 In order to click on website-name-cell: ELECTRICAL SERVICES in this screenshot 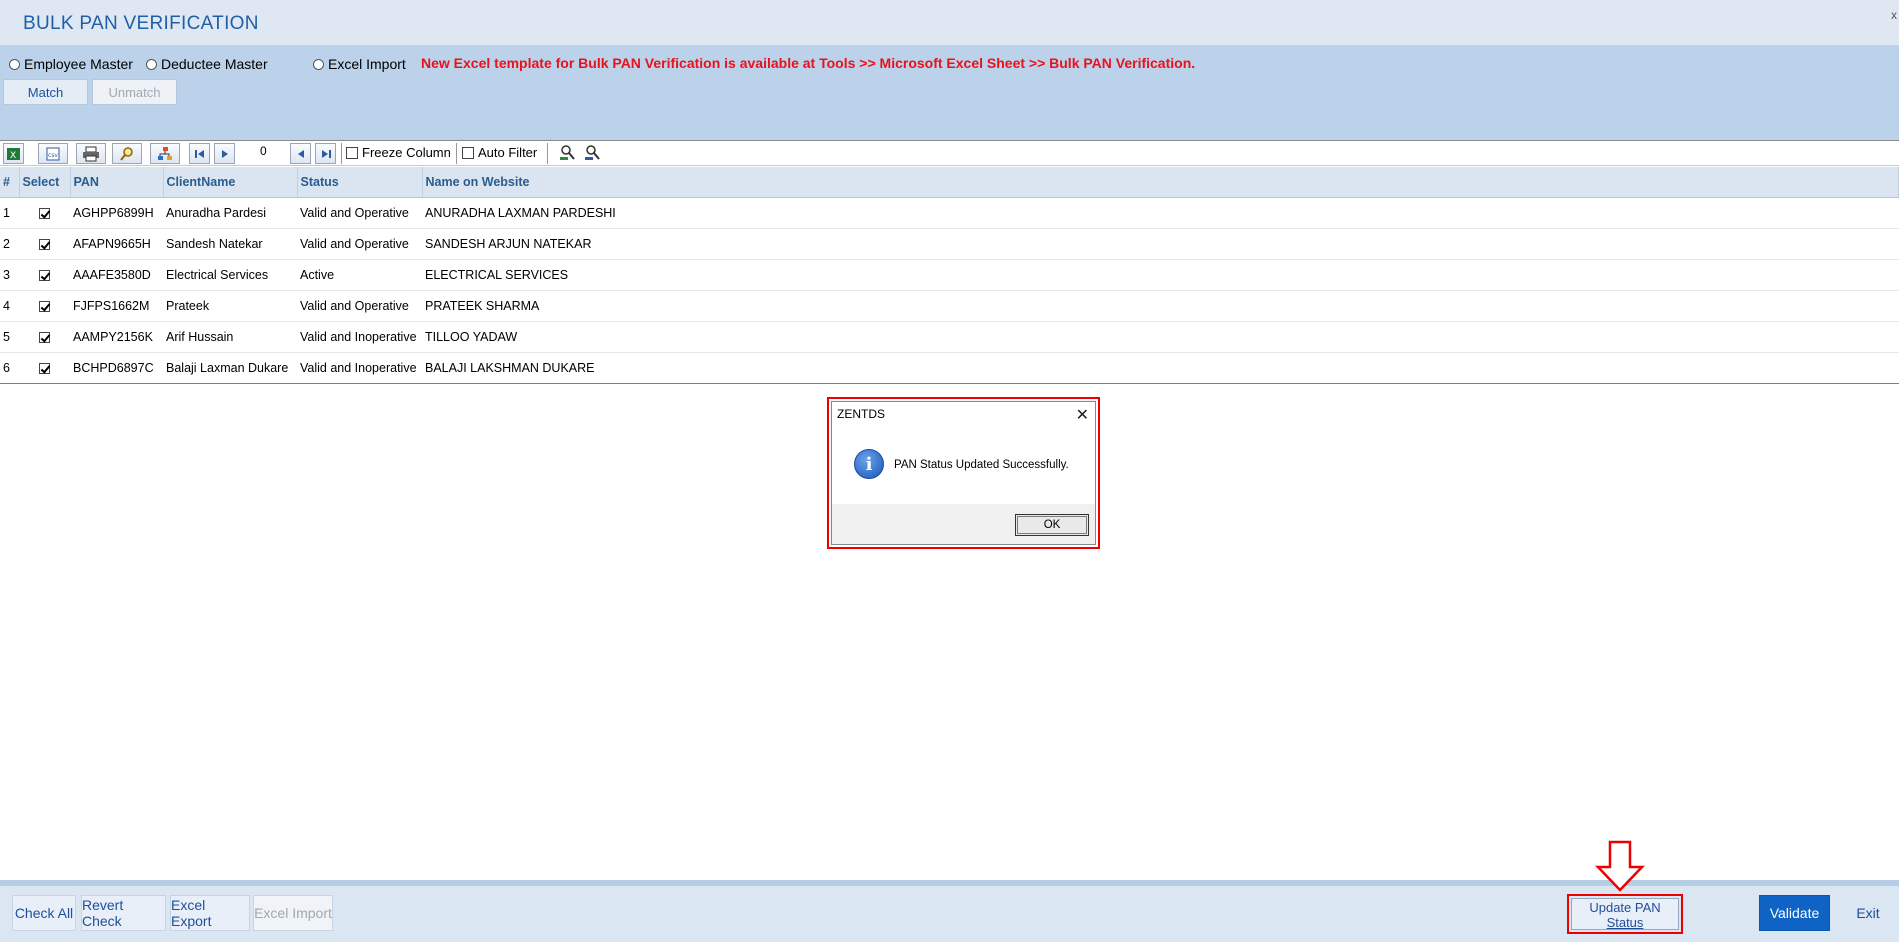, I will do `click(1160, 275)`.